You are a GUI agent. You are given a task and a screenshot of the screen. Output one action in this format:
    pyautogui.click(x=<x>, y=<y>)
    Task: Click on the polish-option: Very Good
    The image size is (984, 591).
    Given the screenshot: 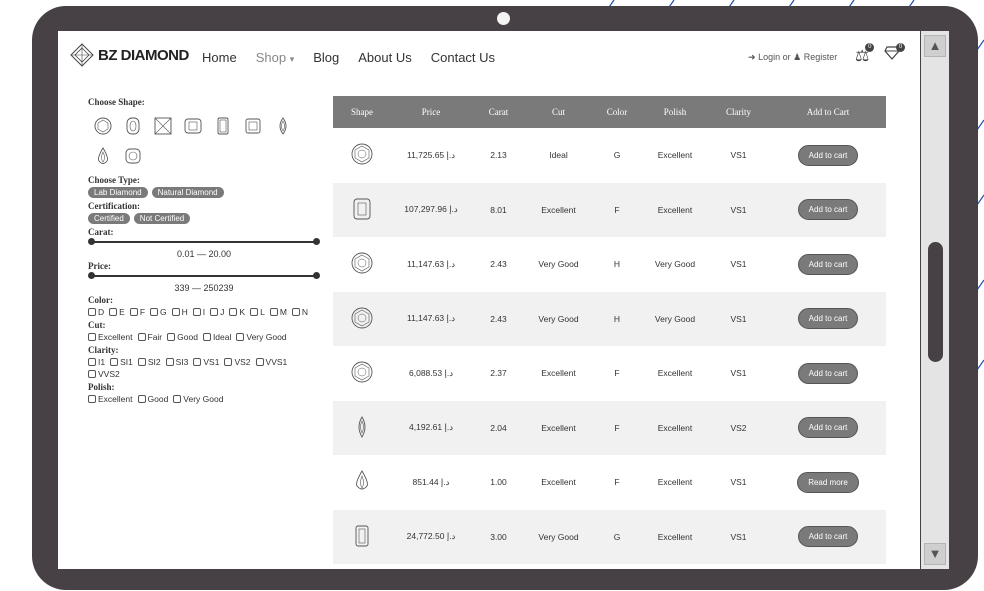 What is the action you would take?
    pyautogui.click(x=198, y=399)
    